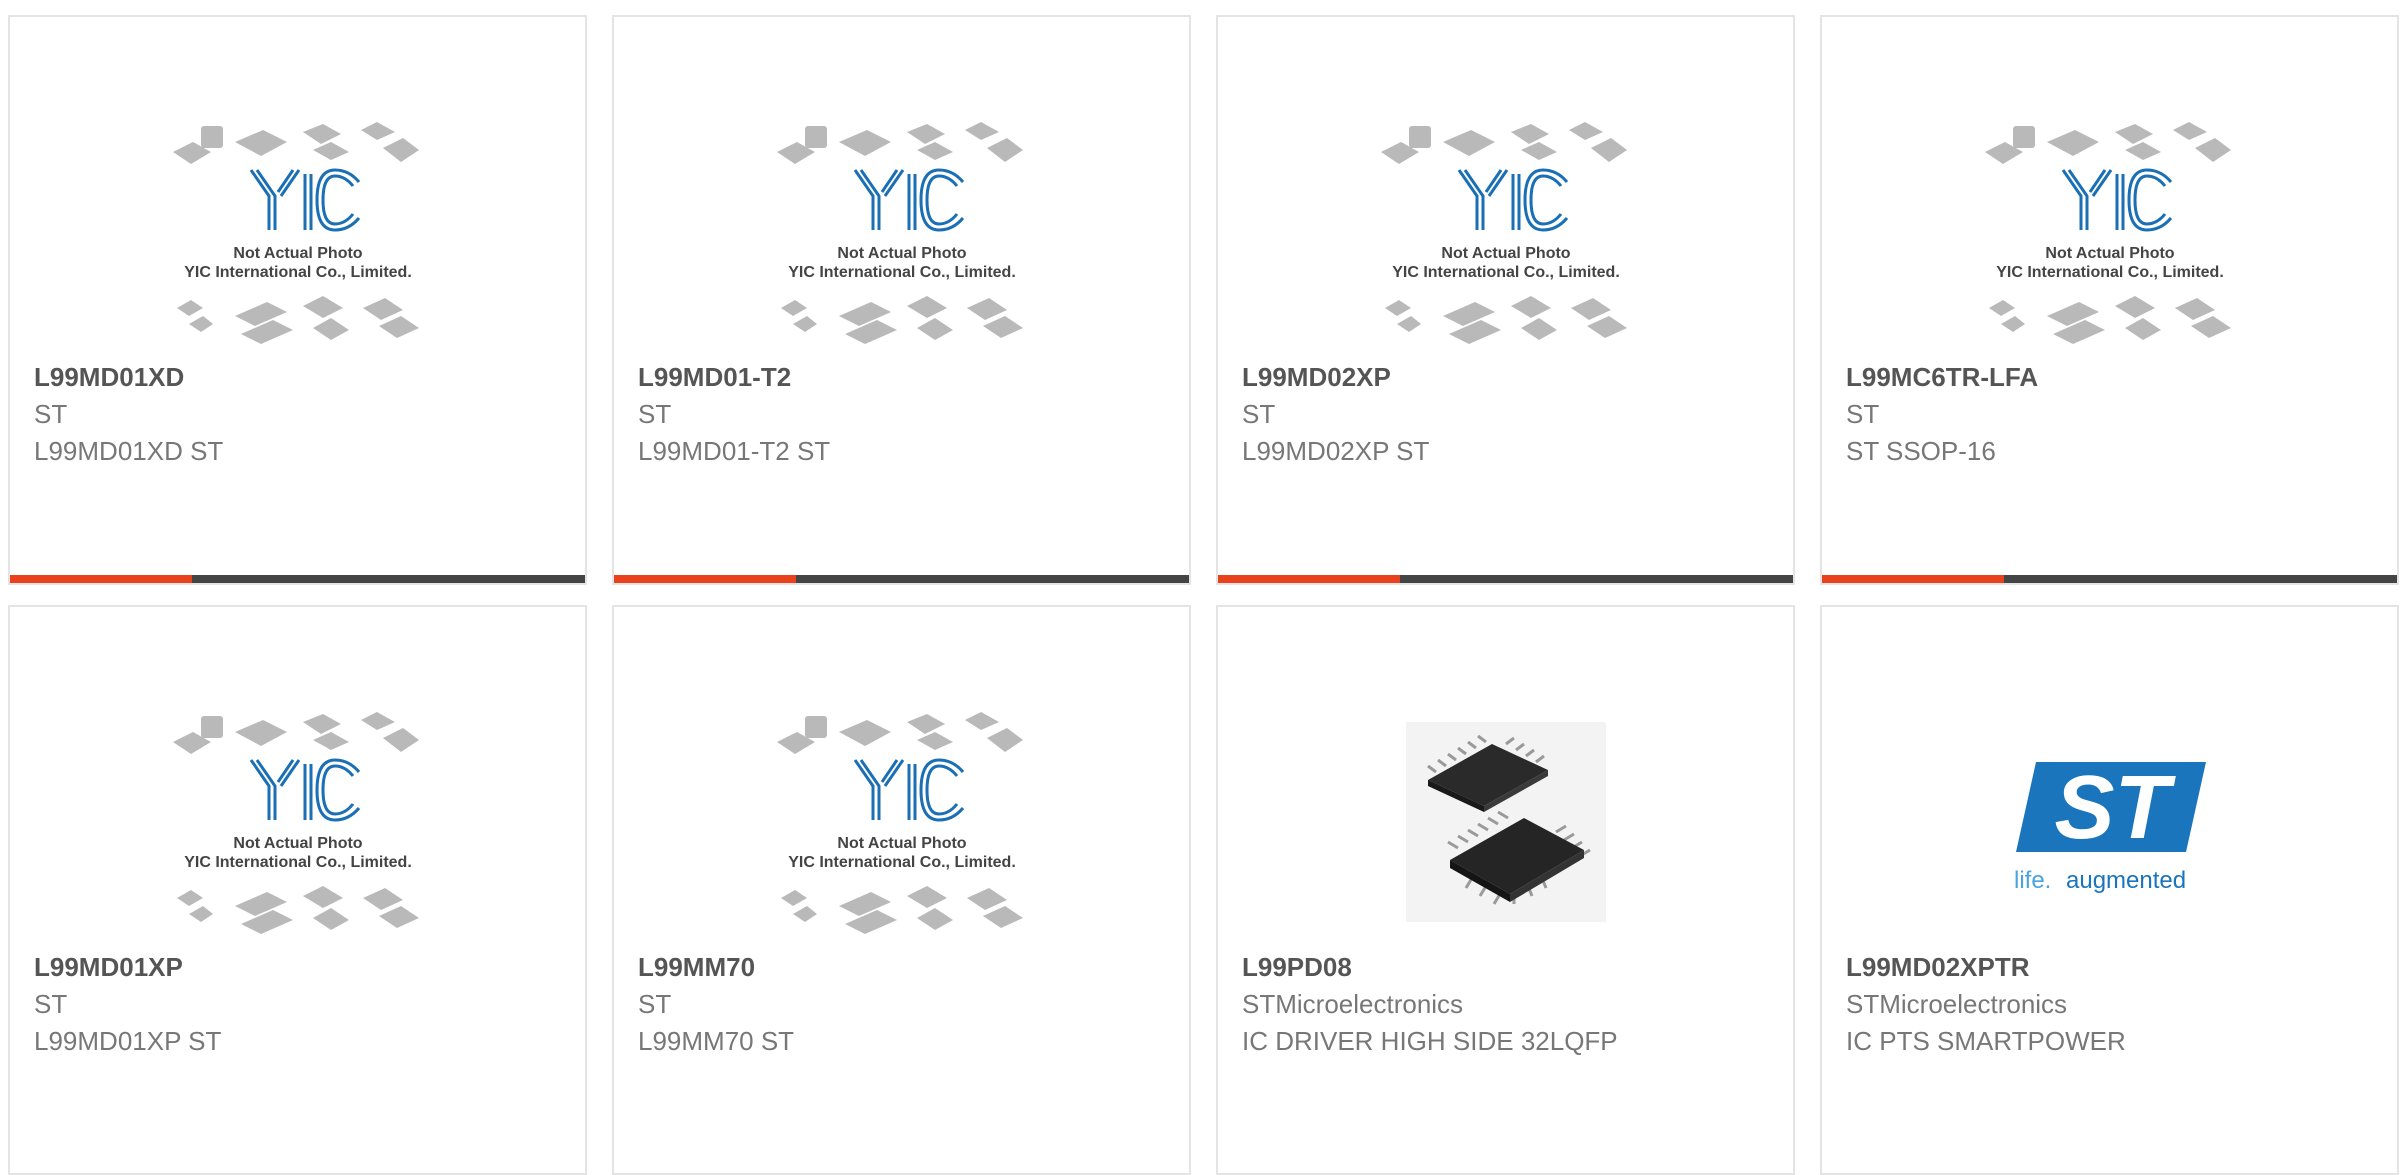 Image resolution: width=2400 pixels, height=1175 pixels. Describe the element at coordinates (1986, 1041) in the screenshot. I see `product-description: IC PTS SMARTPOWER` at that location.